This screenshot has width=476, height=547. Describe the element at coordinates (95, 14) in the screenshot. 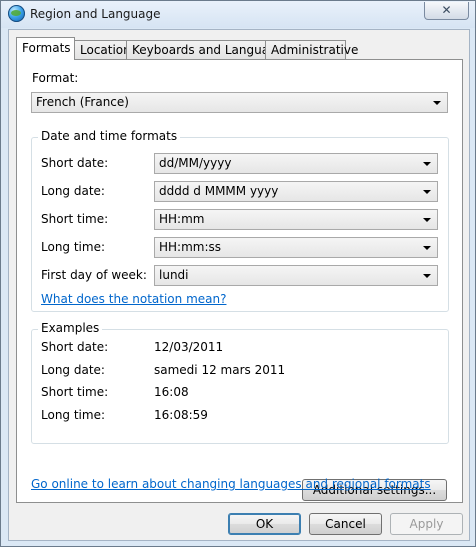

I see `window-title: Region and Language` at that location.